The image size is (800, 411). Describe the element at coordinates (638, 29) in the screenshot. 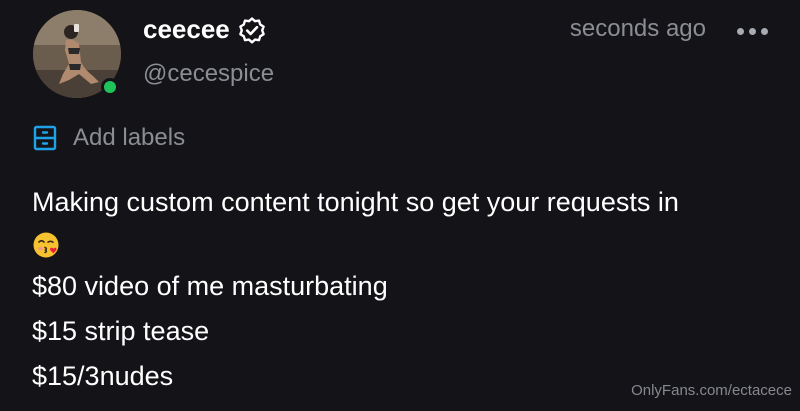

I see `post-timestamp: seconds ago` at that location.